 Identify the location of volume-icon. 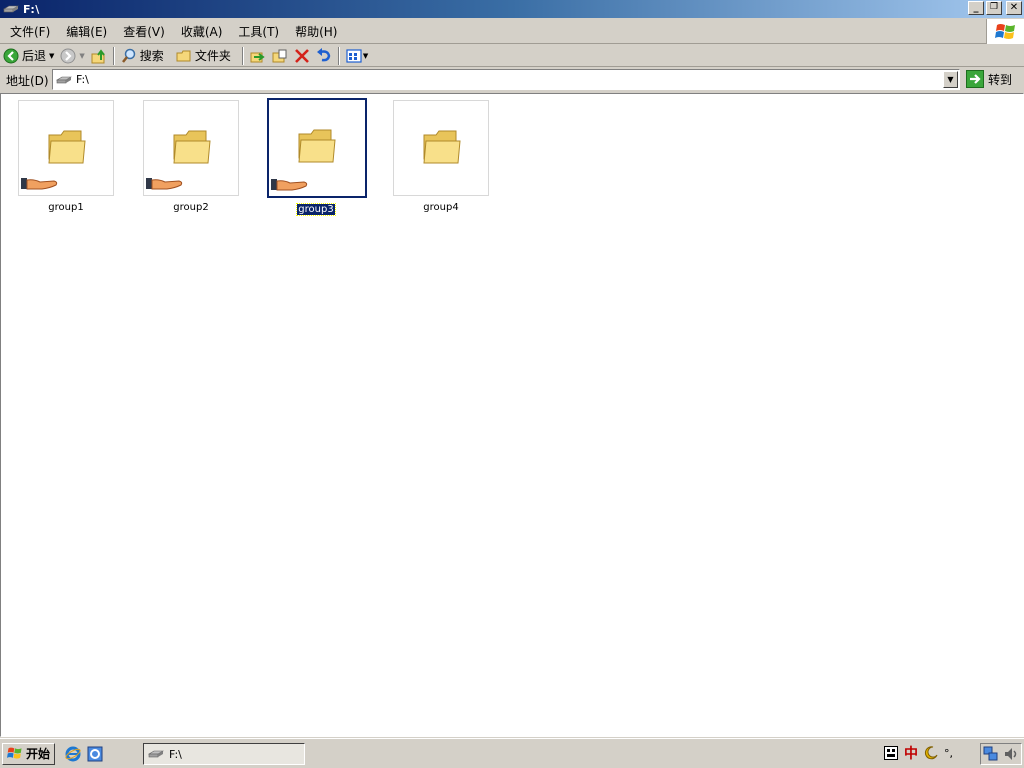
(1011, 754).